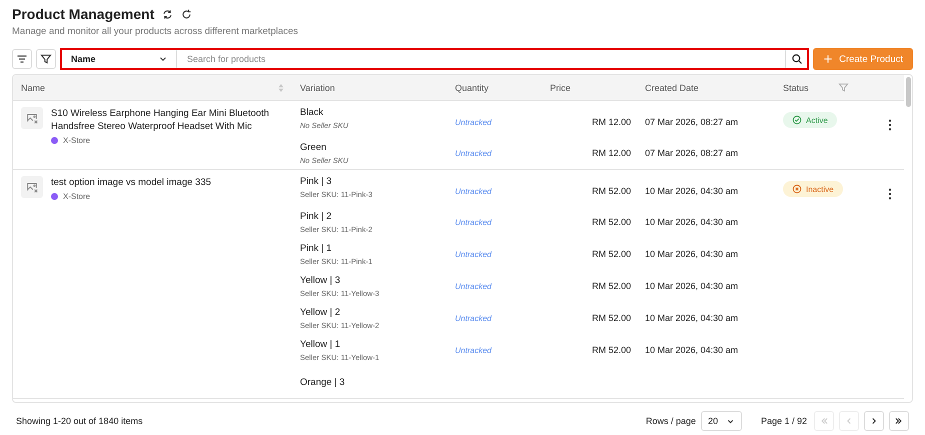 The height and width of the screenshot is (435, 925). What do you see at coordinates (316, 248) in the screenshot?
I see `variation-name: Pink | 1` at bounding box center [316, 248].